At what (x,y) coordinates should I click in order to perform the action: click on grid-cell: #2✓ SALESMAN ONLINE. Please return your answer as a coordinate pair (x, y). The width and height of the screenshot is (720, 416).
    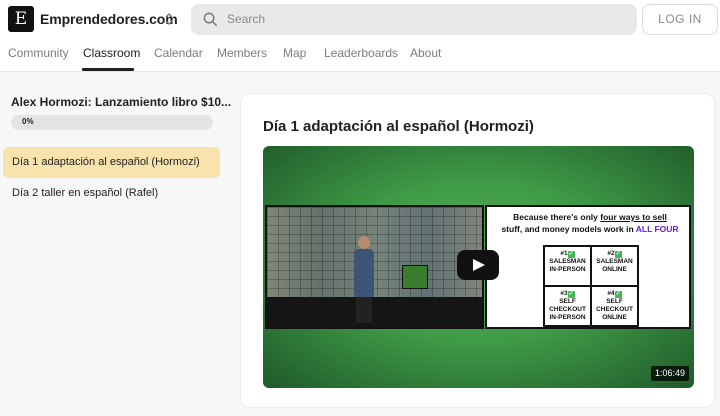
    Looking at the image, I should click on (614, 266).